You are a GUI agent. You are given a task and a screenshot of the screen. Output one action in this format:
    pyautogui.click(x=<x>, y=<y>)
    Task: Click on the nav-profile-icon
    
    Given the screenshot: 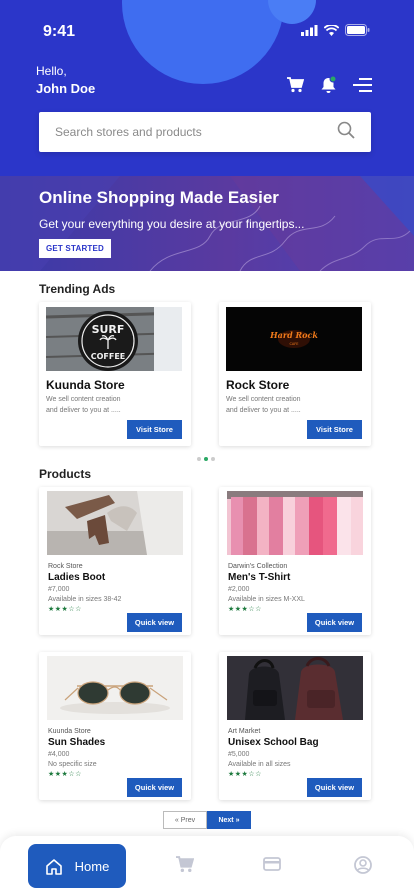 What is the action you would take?
    pyautogui.click(x=363, y=867)
    